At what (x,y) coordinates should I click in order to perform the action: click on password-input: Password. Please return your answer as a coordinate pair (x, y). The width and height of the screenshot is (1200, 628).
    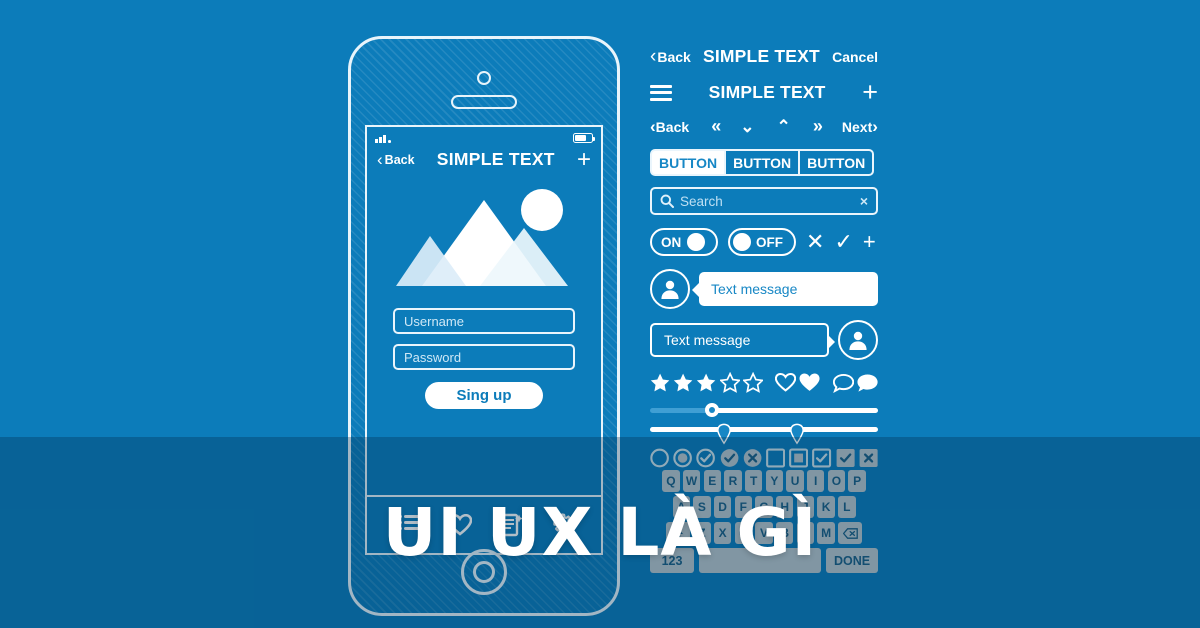
    Looking at the image, I should click on (484, 357).